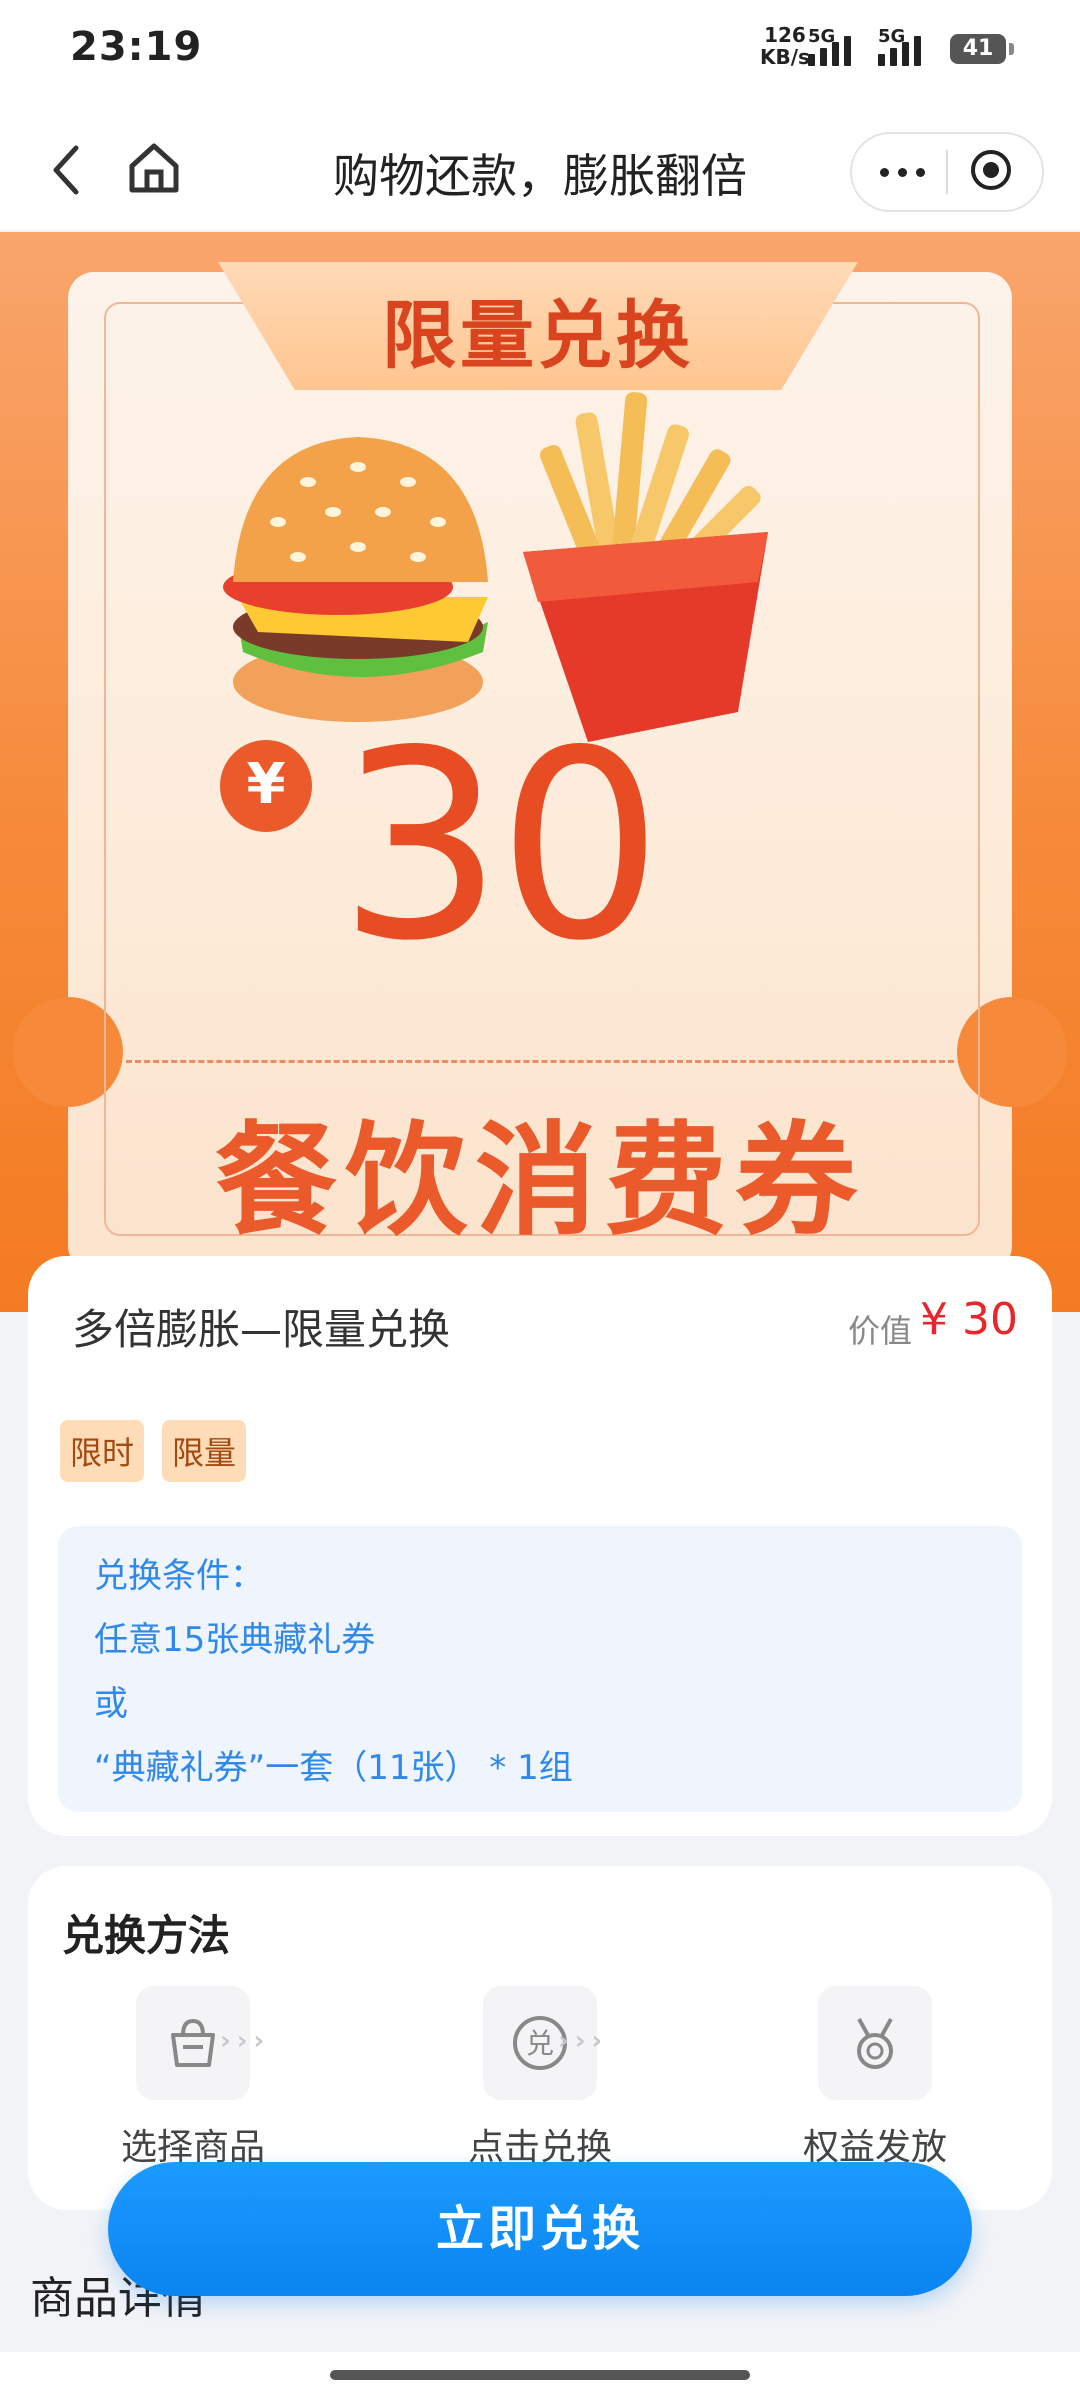 The height and width of the screenshot is (2400, 1080). Describe the element at coordinates (146, 1935) in the screenshot. I see `method-title: 兑换方法` at that location.